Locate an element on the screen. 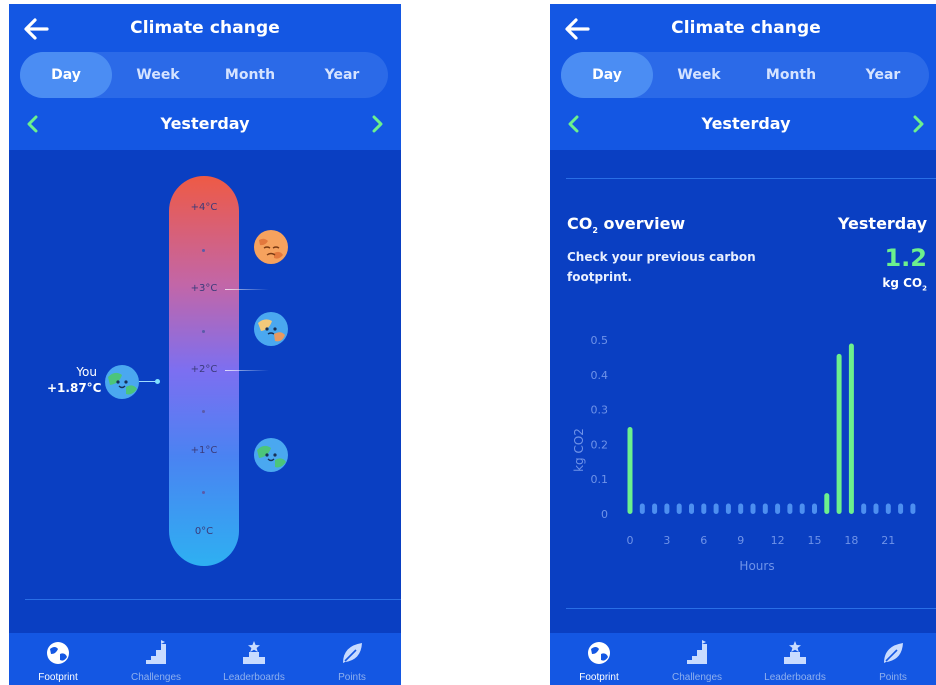 The image size is (936, 685). x-axis-label: Hours is located at coordinates (756, 566).